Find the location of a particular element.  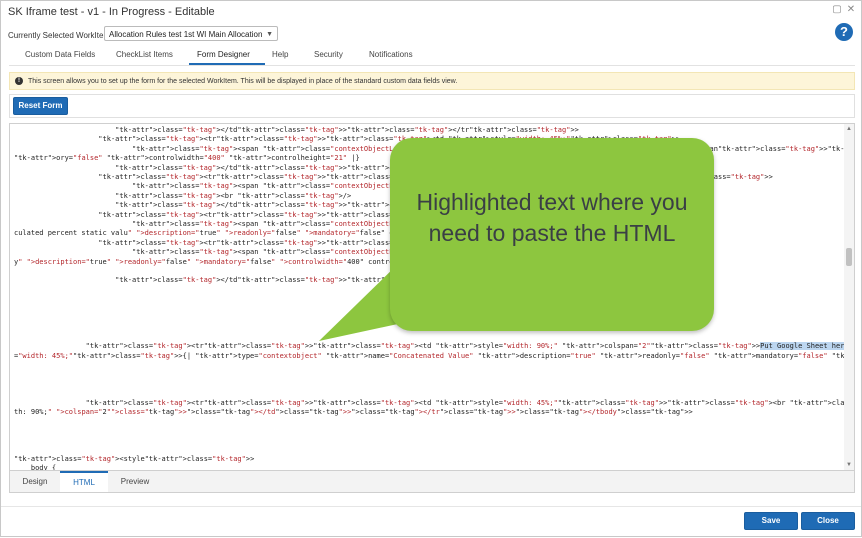

tab-checklist-items: CheckList Items is located at coordinates (144, 54).